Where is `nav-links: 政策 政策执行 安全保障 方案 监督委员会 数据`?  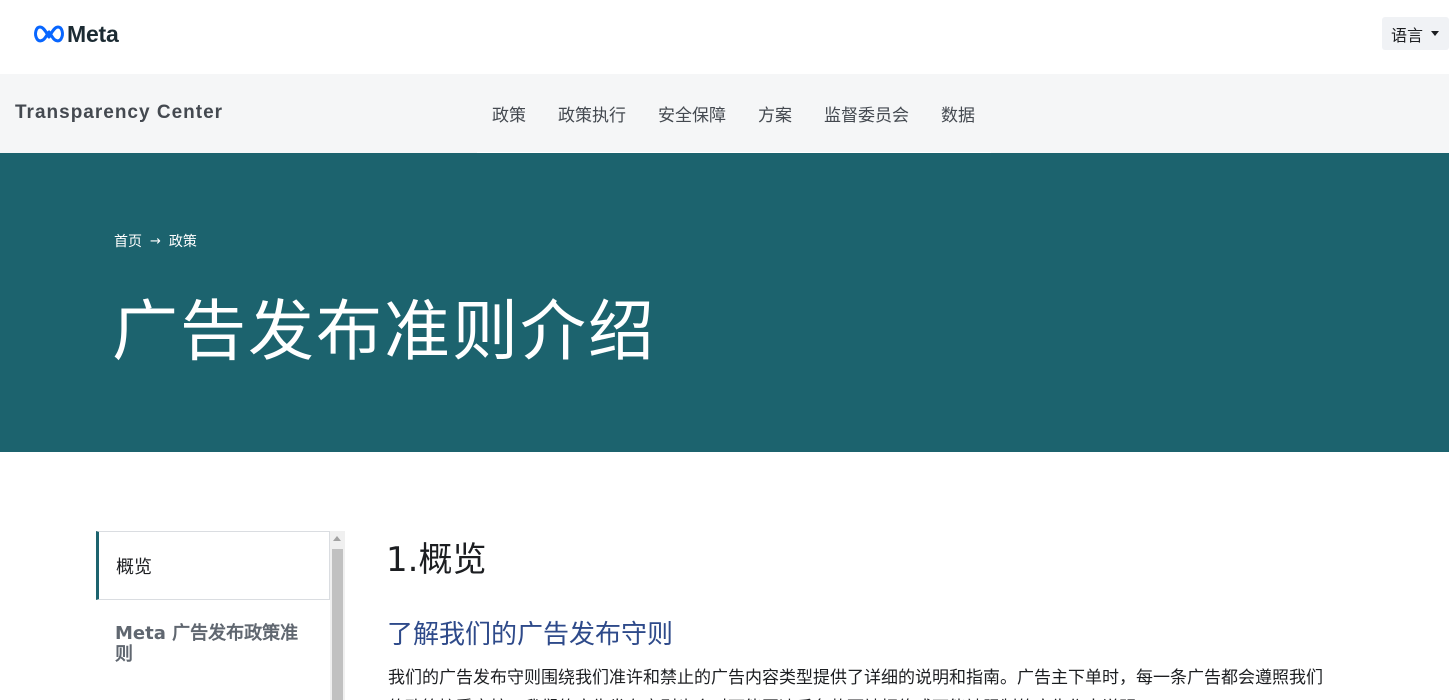 nav-links: 政策 政策执行 安全保障 方案 监督委员会 数据 is located at coordinates (749, 113).